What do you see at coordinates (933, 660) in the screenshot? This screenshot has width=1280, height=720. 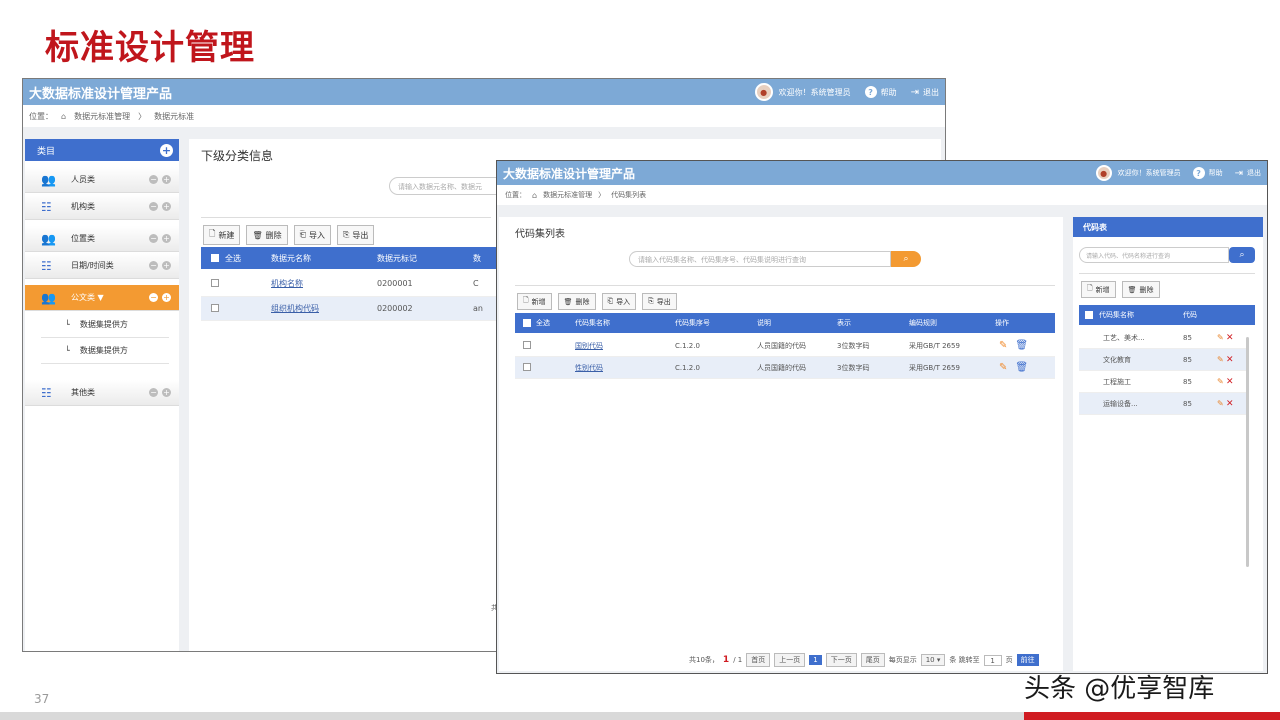 I see `per-page-select: 10 ▾` at bounding box center [933, 660].